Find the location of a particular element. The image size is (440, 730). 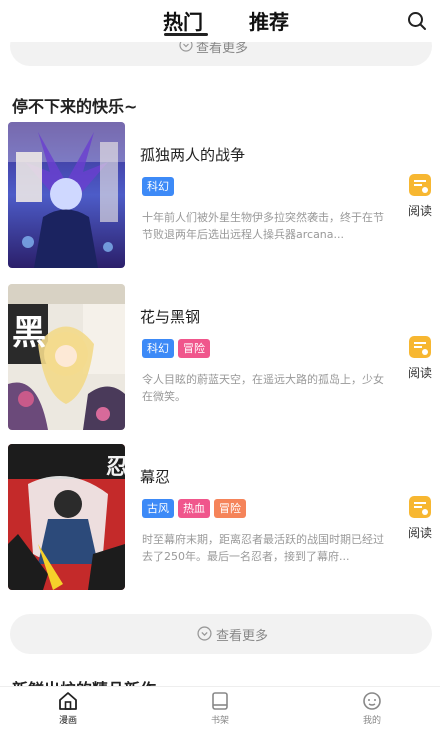

tag-list: 古风 热血 冒险 is located at coordinates (194, 508).